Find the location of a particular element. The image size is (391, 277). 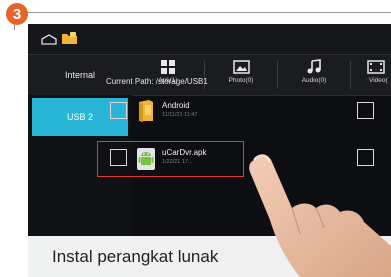

step-number-badge: 3 is located at coordinates (17, 14).